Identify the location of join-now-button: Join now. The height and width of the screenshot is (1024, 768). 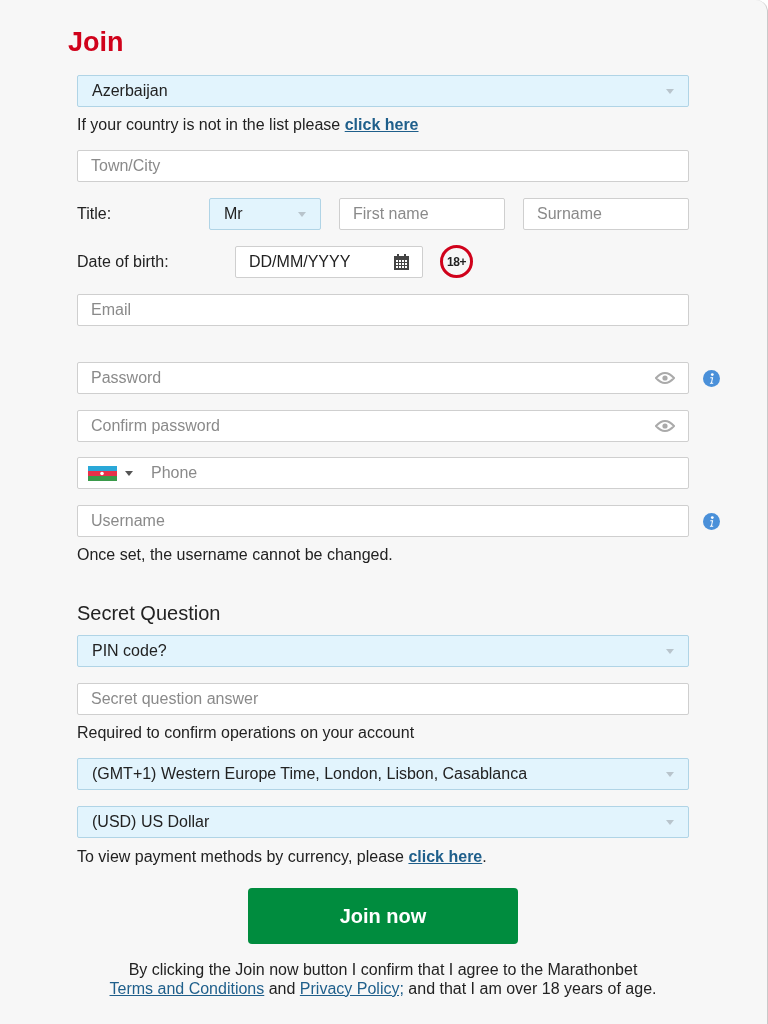
(383, 916).